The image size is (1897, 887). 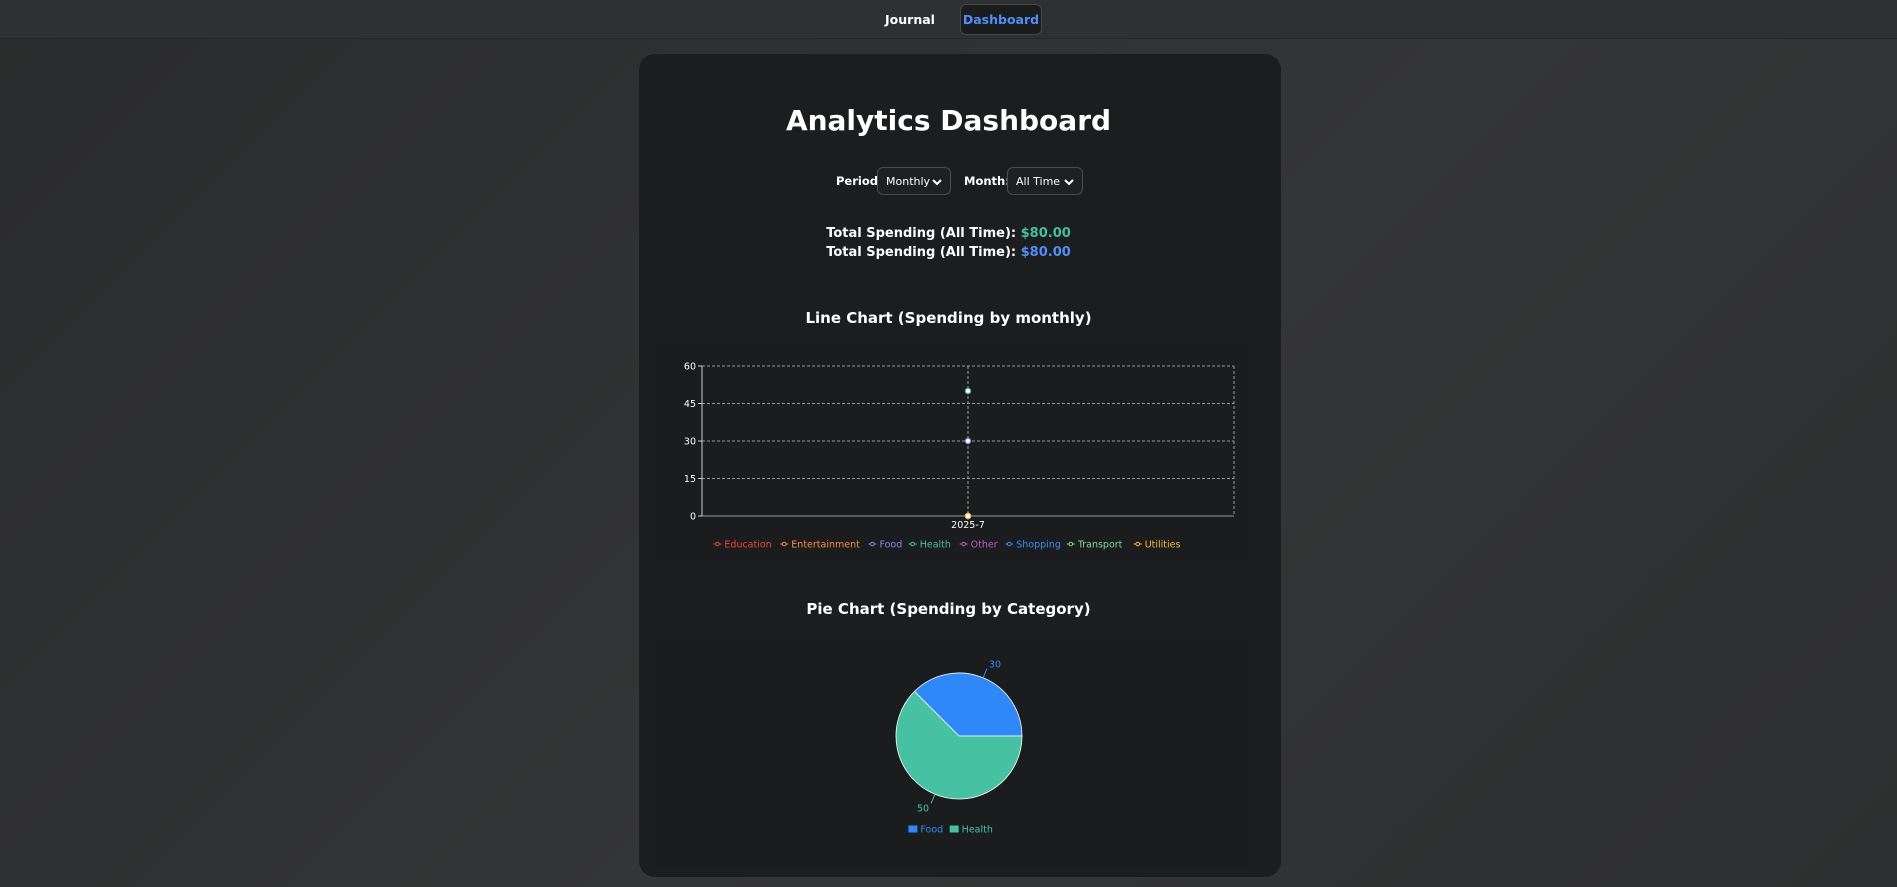 What do you see at coordinates (690, 367) in the screenshot?
I see `y-tick-label: 60` at bounding box center [690, 367].